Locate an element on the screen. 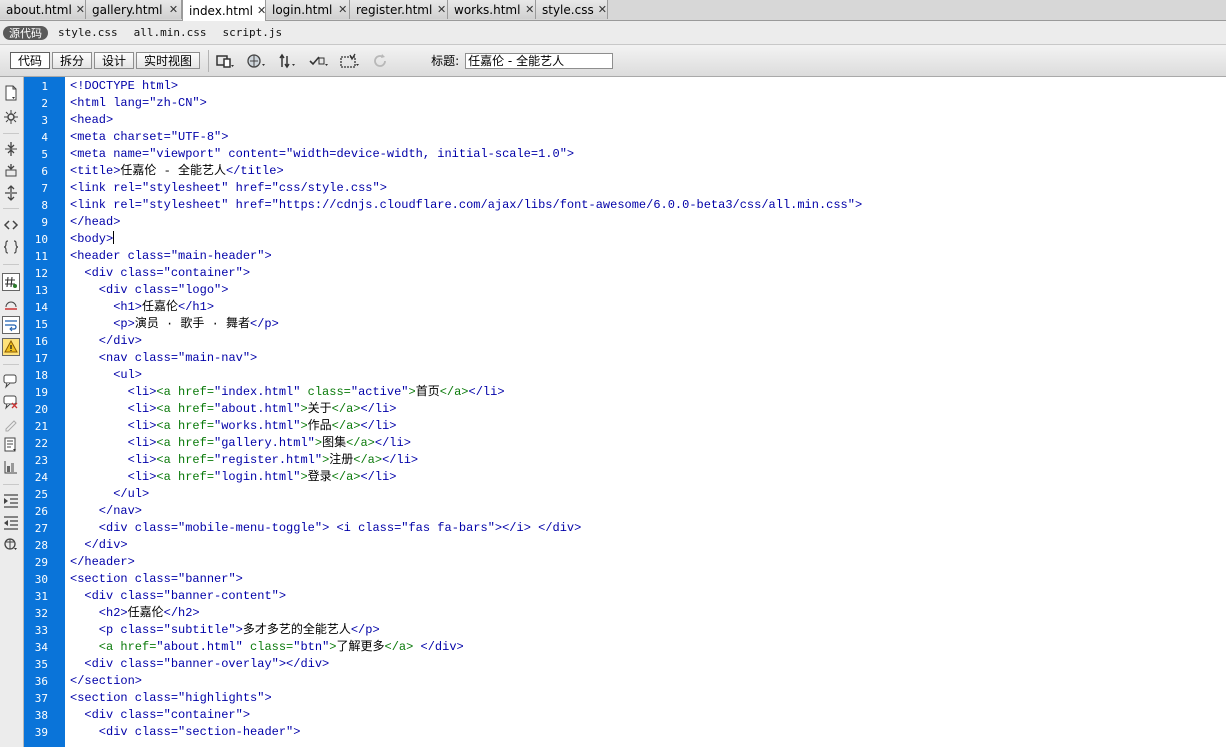 This screenshot has height=747, width=1226. code-line: <title>任嘉伦 - 全能艺人</title> is located at coordinates (177, 171).